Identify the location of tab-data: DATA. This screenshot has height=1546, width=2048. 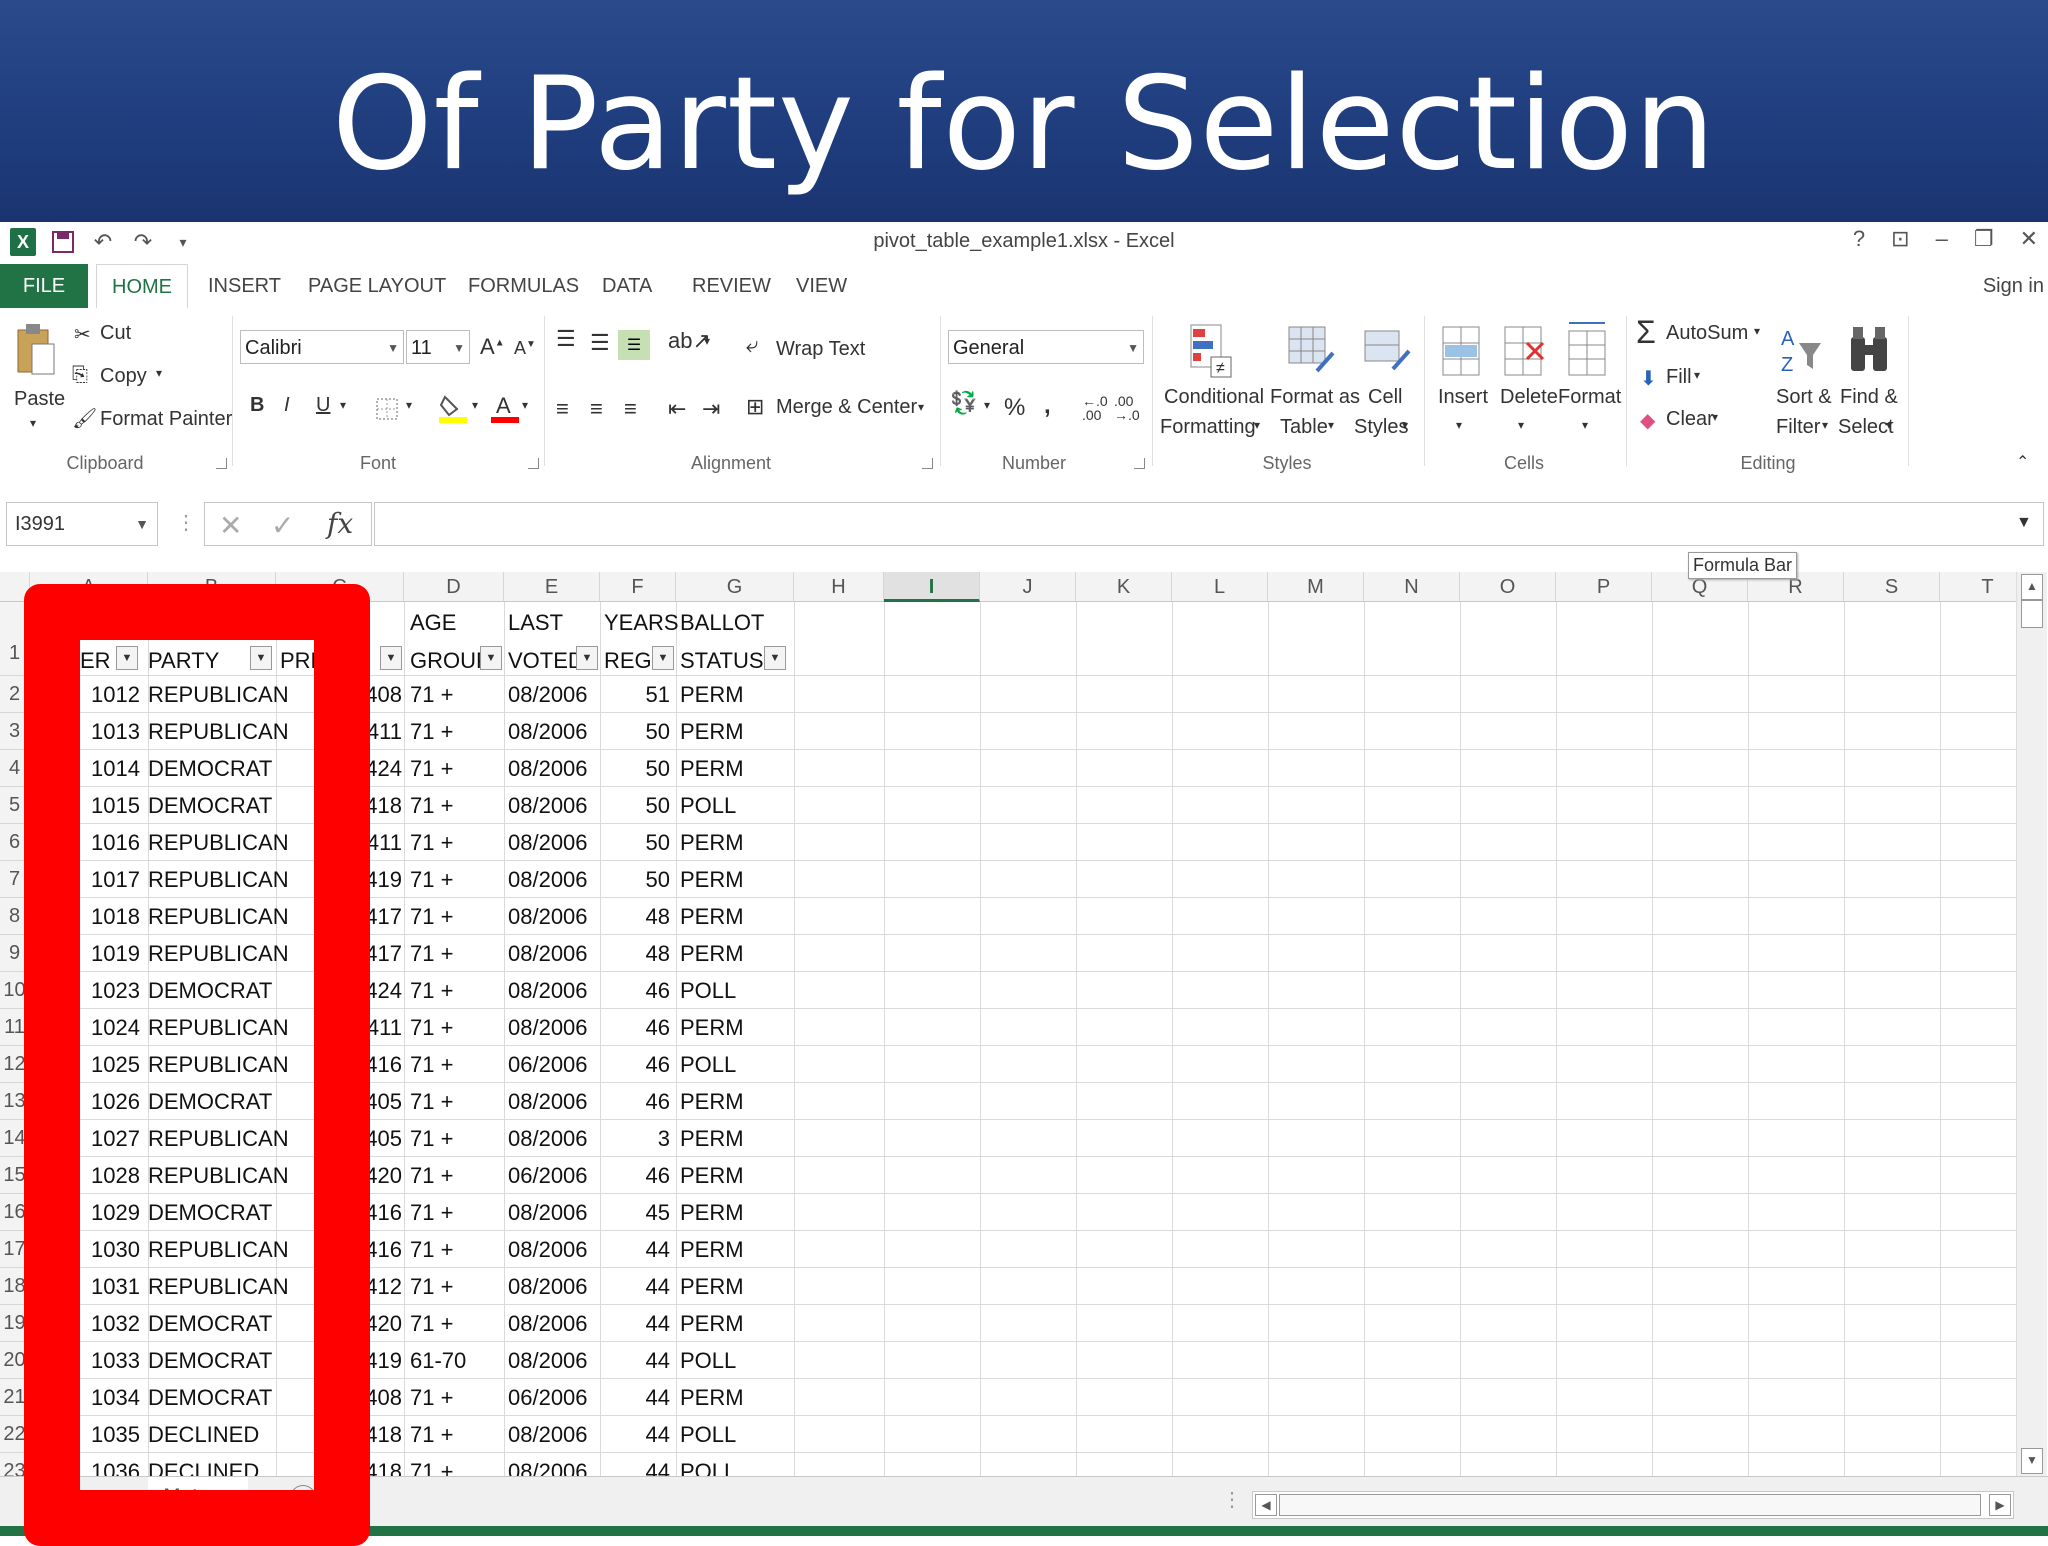
(627, 286).